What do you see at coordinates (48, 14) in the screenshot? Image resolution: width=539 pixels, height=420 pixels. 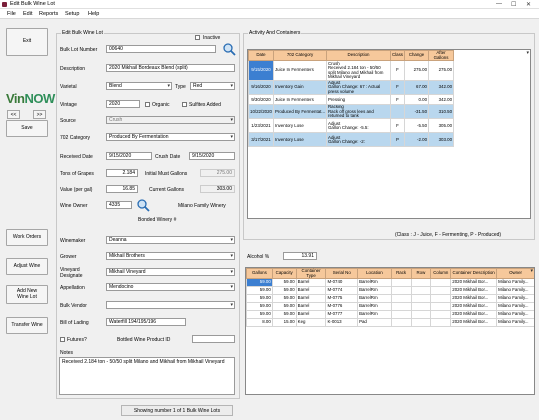 I see `menu-reports: Reports` at bounding box center [48, 14].